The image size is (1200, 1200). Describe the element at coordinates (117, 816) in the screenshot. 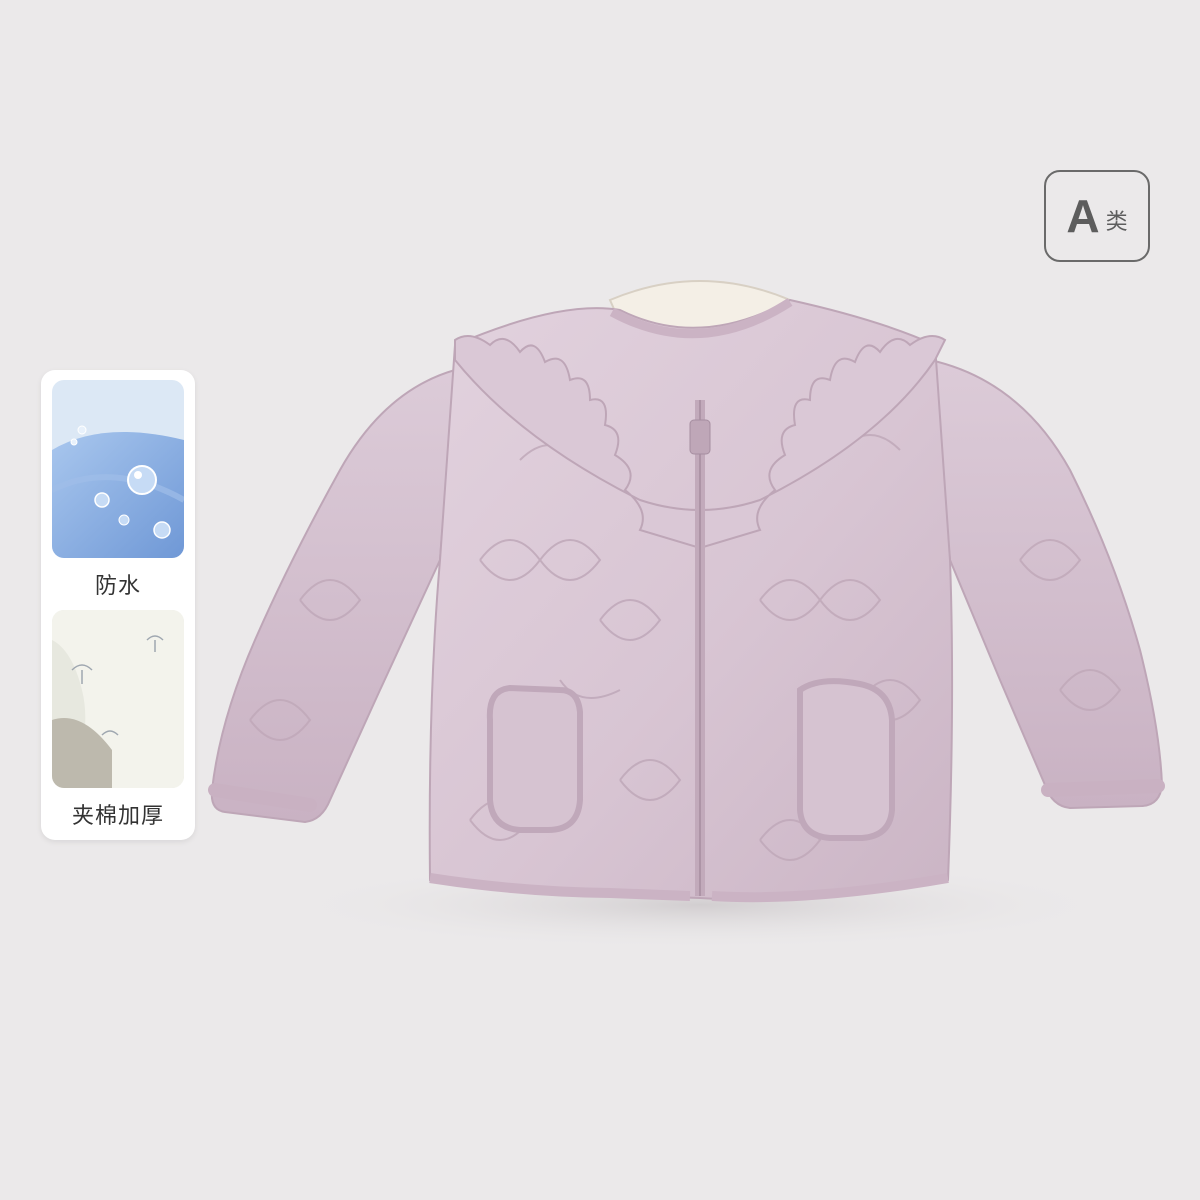

I see `feature-label-padded: 夹棉加厚` at that location.